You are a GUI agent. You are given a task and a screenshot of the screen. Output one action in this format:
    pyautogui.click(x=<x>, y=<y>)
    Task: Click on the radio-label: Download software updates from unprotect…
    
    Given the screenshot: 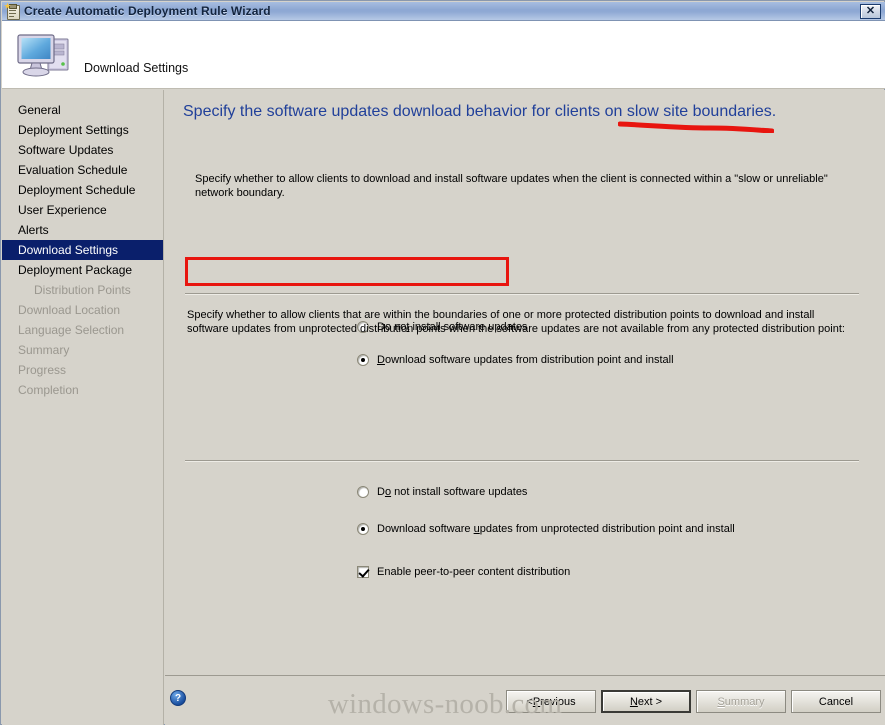 What is the action you would take?
    pyautogui.click(x=556, y=529)
    